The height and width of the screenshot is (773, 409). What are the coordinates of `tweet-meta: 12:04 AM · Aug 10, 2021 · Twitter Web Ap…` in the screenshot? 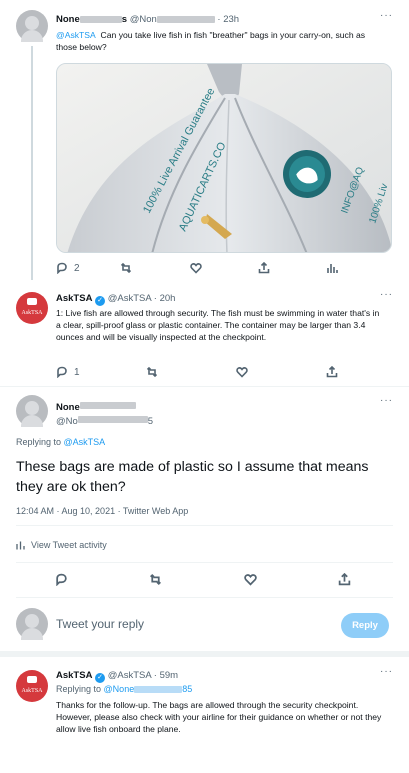 It's located at (102, 511).